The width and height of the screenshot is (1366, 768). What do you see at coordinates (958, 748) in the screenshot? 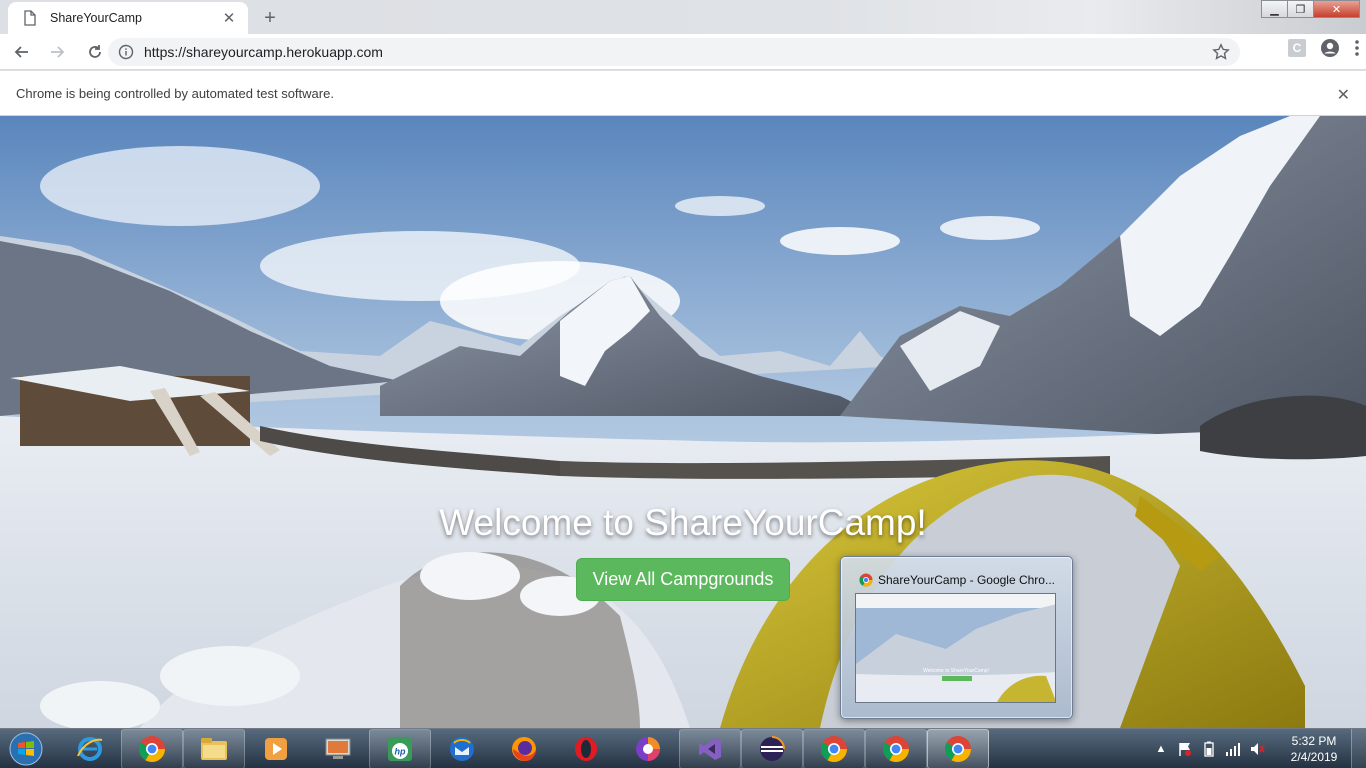
I see `chrome-active-window-icon` at bounding box center [958, 748].